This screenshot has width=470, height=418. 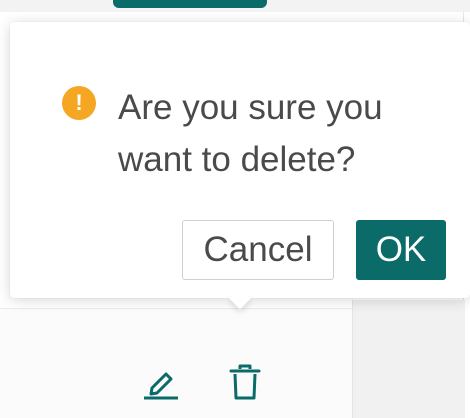 I want to click on partially-hidden-button, so click(x=190, y=4).